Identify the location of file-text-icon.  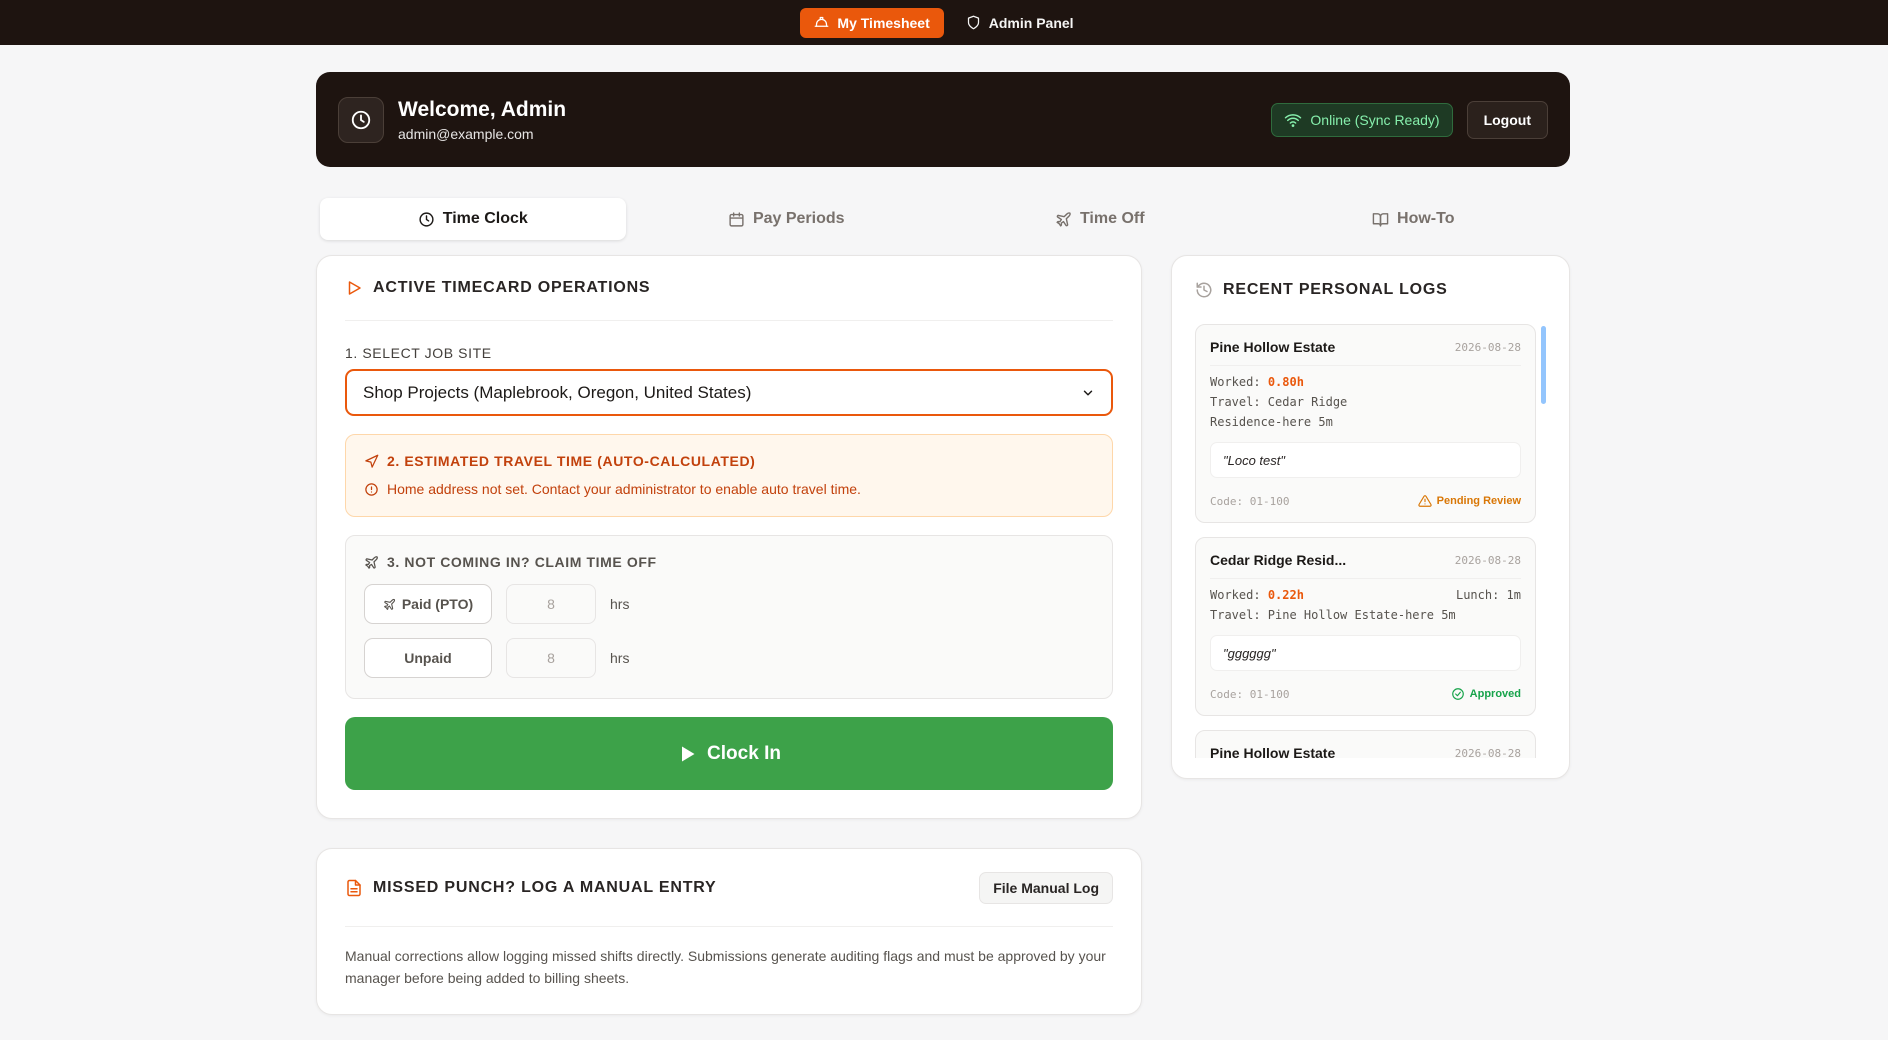
(354, 887).